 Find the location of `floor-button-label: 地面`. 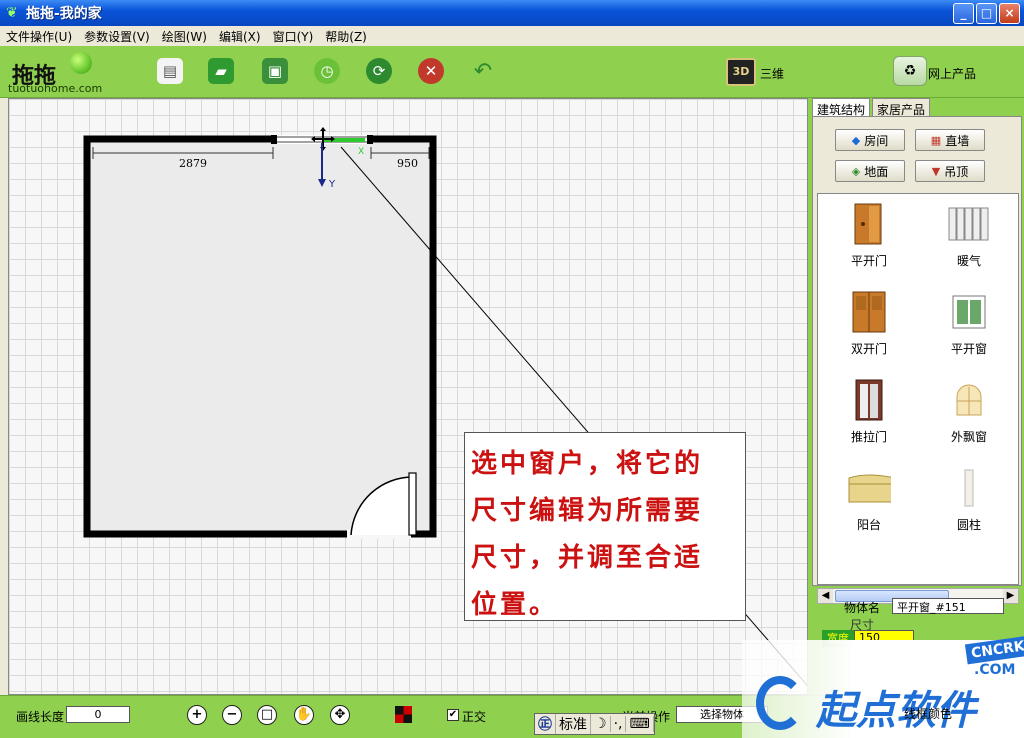

floor-button-label: 地面 is located at coordinates (876, 171).